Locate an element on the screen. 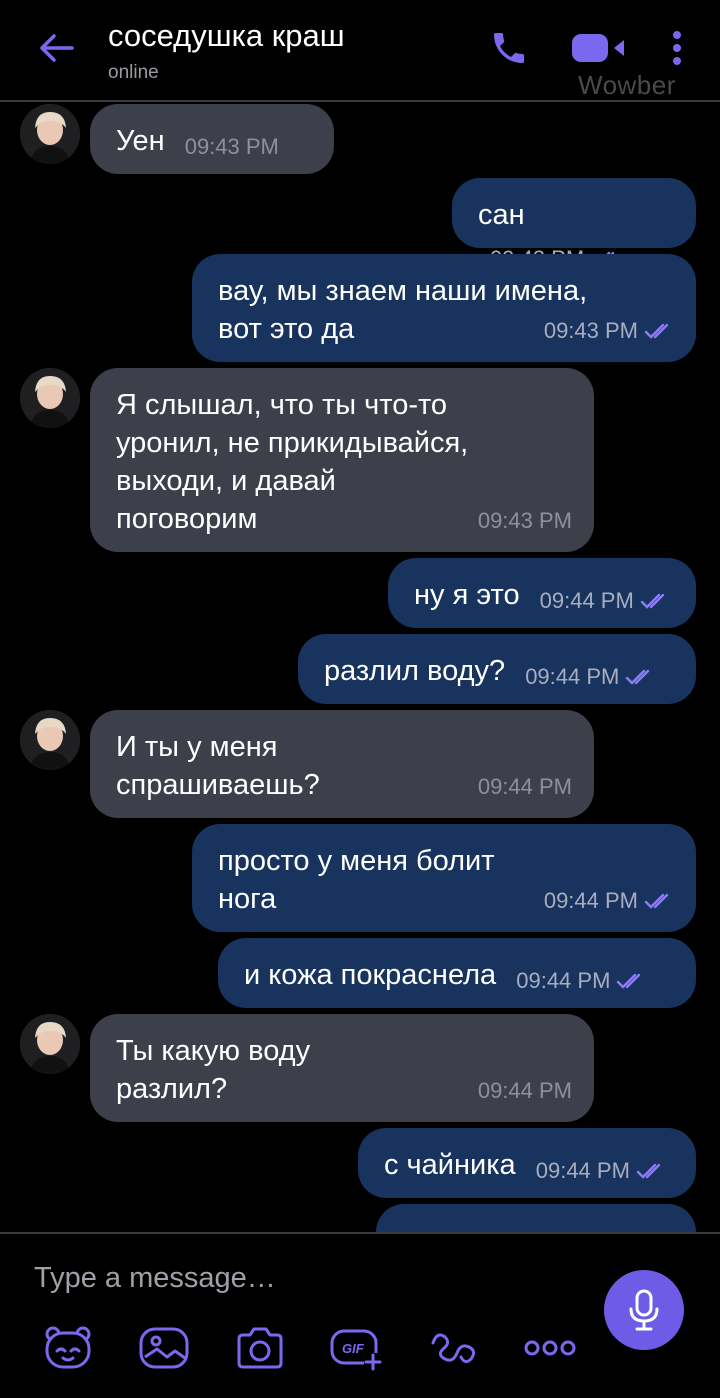  watermark: Wowber is located at coordinates (627, 85).